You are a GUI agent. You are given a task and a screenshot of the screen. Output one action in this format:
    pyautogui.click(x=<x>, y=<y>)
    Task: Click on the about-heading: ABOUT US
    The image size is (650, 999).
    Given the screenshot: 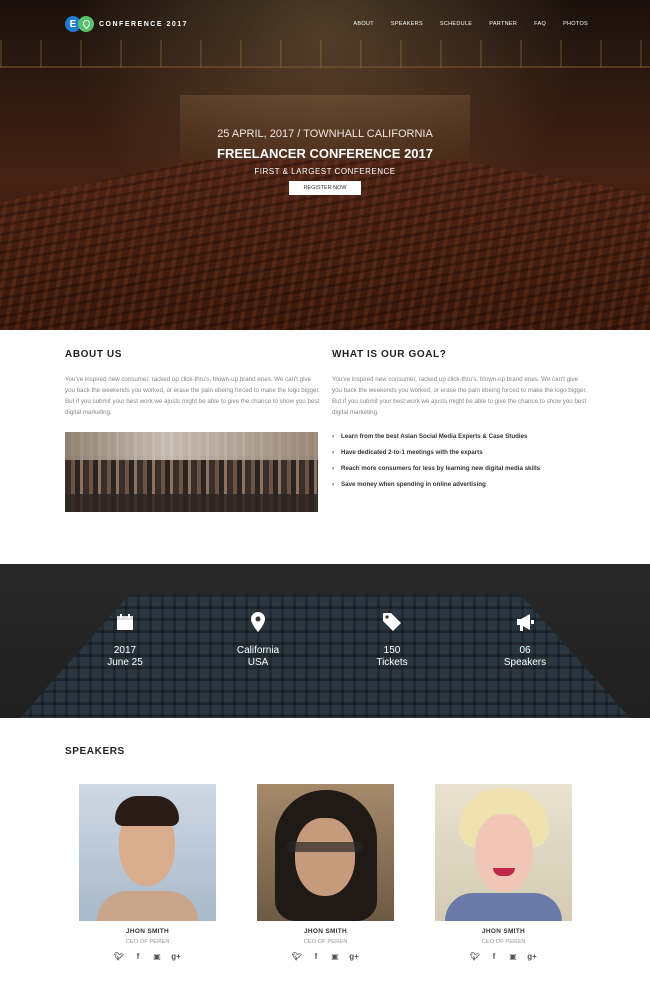 What is the action you would take?
    pyautogui.click(x=94, y=354)
    